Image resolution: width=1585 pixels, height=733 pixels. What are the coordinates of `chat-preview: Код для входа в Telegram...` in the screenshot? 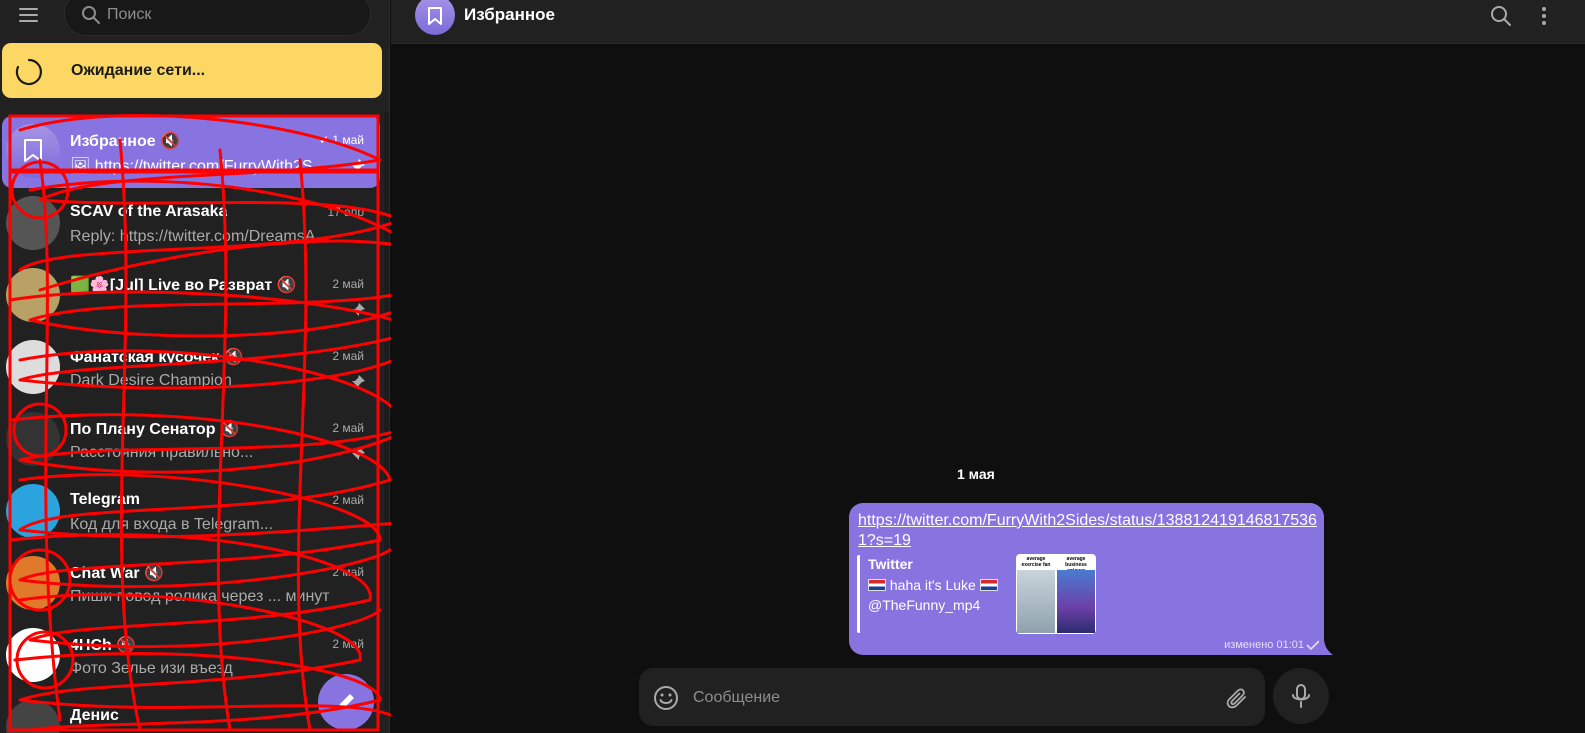 It's located at (172, 524).